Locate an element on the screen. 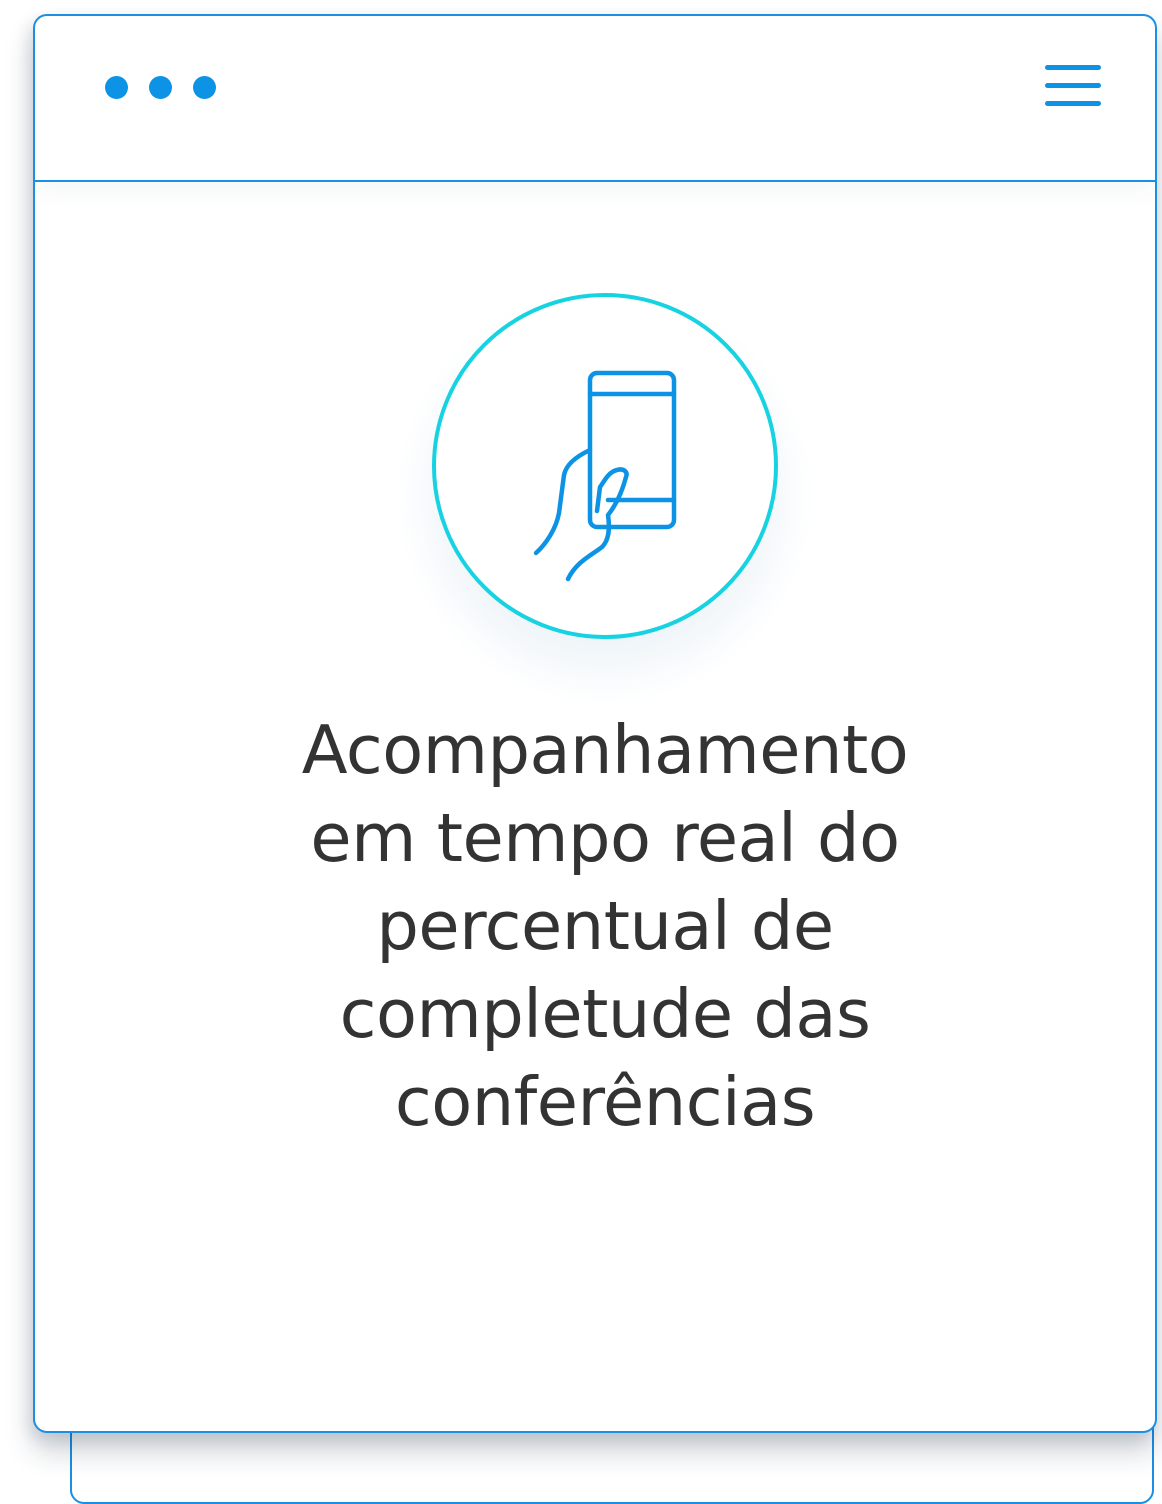  feature-title-line: em tempo real do is located at coordinates (605, 838).